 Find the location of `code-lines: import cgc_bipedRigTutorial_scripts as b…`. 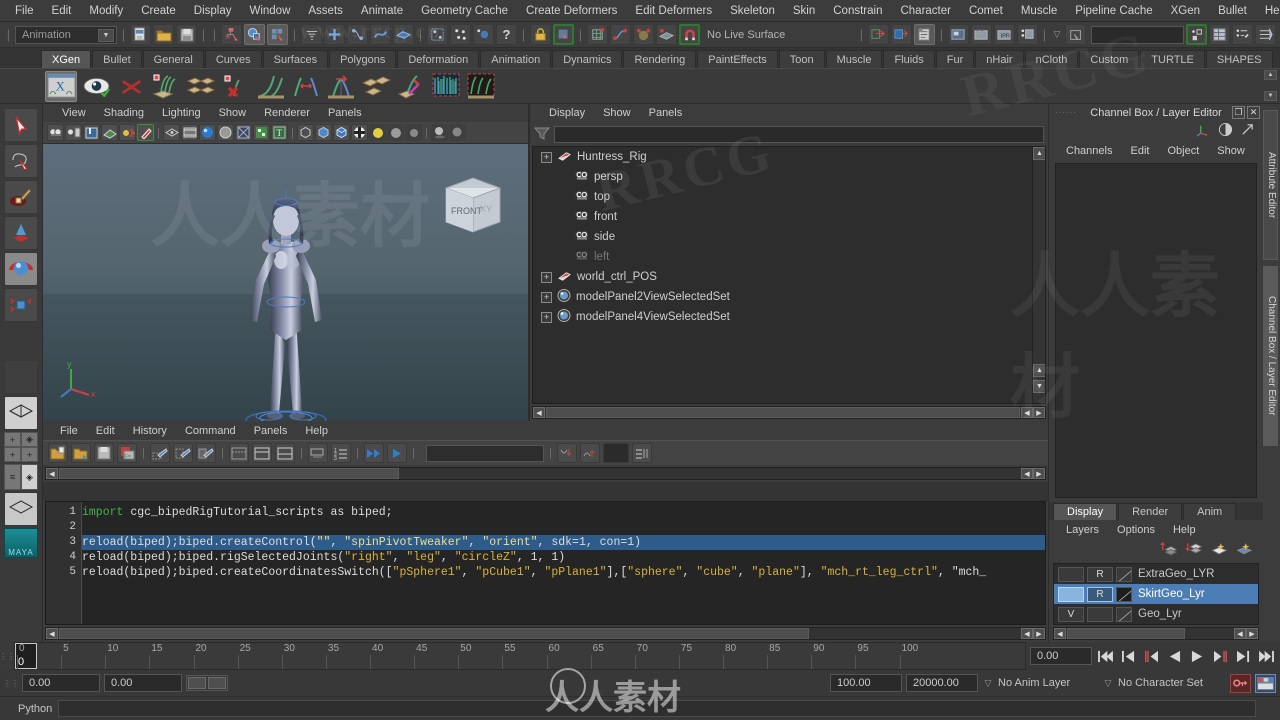

code-lines: import cgc_bipedRigTutorial_scripts as b… is located at coordinates (563, 563).